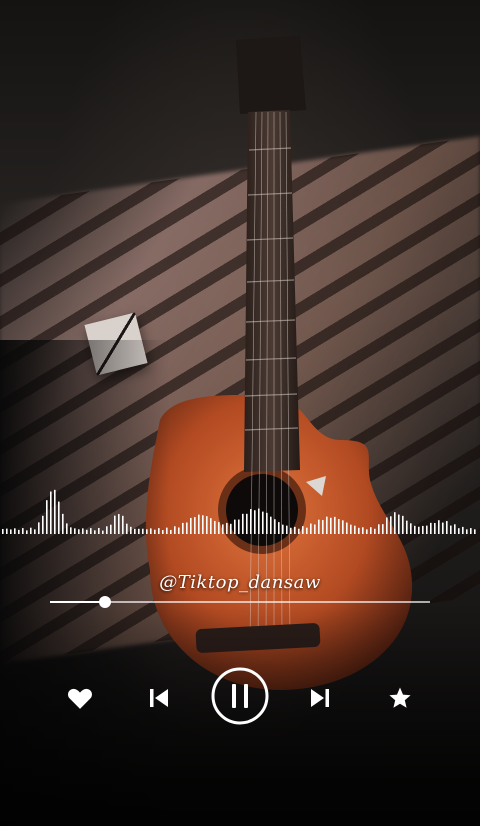 Image resolution: width=480 pixels, height=826 pixels. I want to click on next-button, so click(320, 698).